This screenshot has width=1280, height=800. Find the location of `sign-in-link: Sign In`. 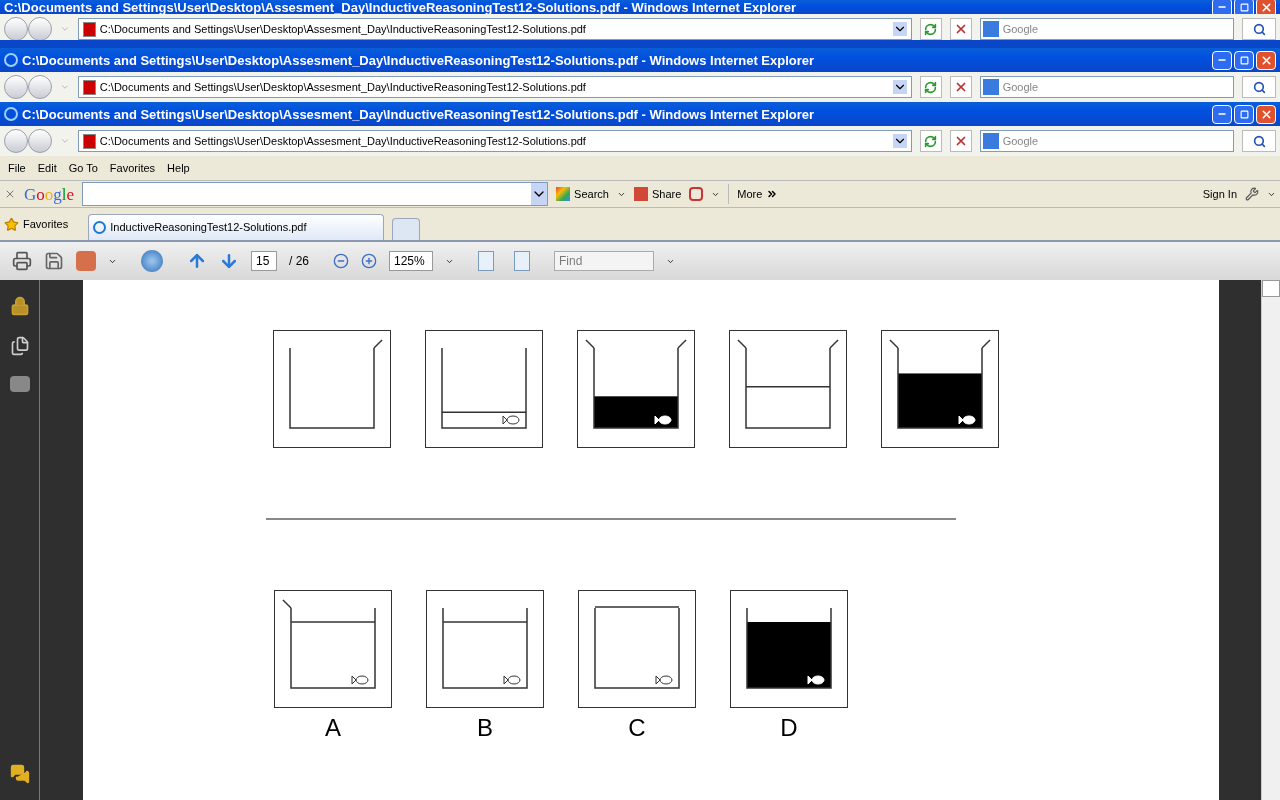

sign-in-link: Sign In is located at coordinates (1219, 194).